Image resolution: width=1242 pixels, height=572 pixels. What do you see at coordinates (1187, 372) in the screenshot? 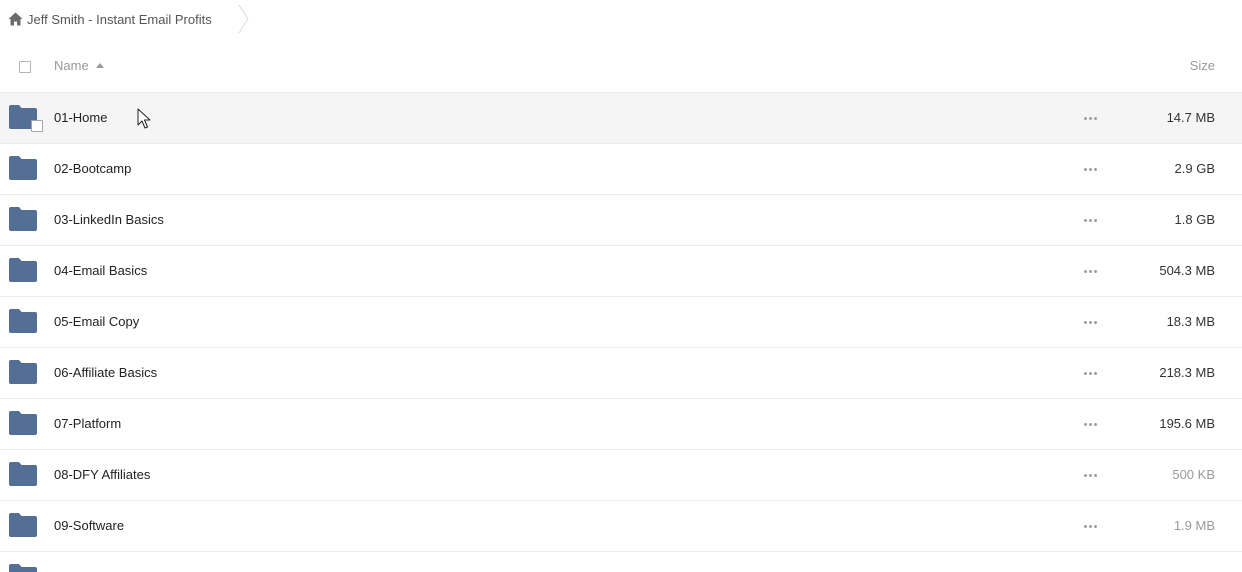
I see `row-size: 218.3 MB` at bounding box center [1187, 372].